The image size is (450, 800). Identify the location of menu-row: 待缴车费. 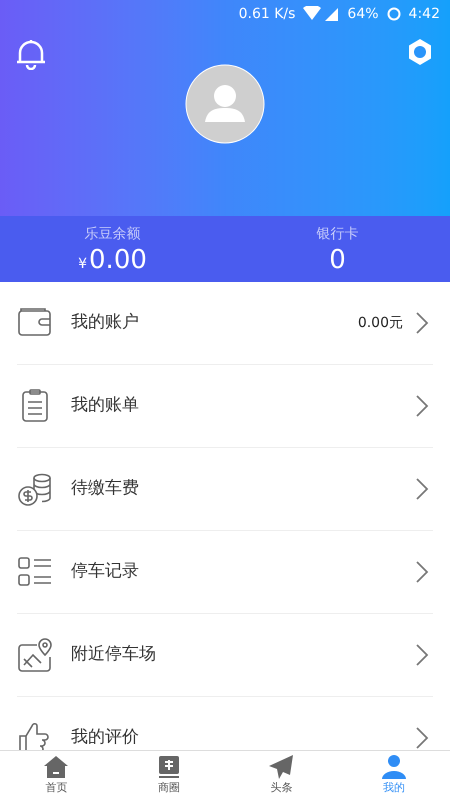
(225, 489).